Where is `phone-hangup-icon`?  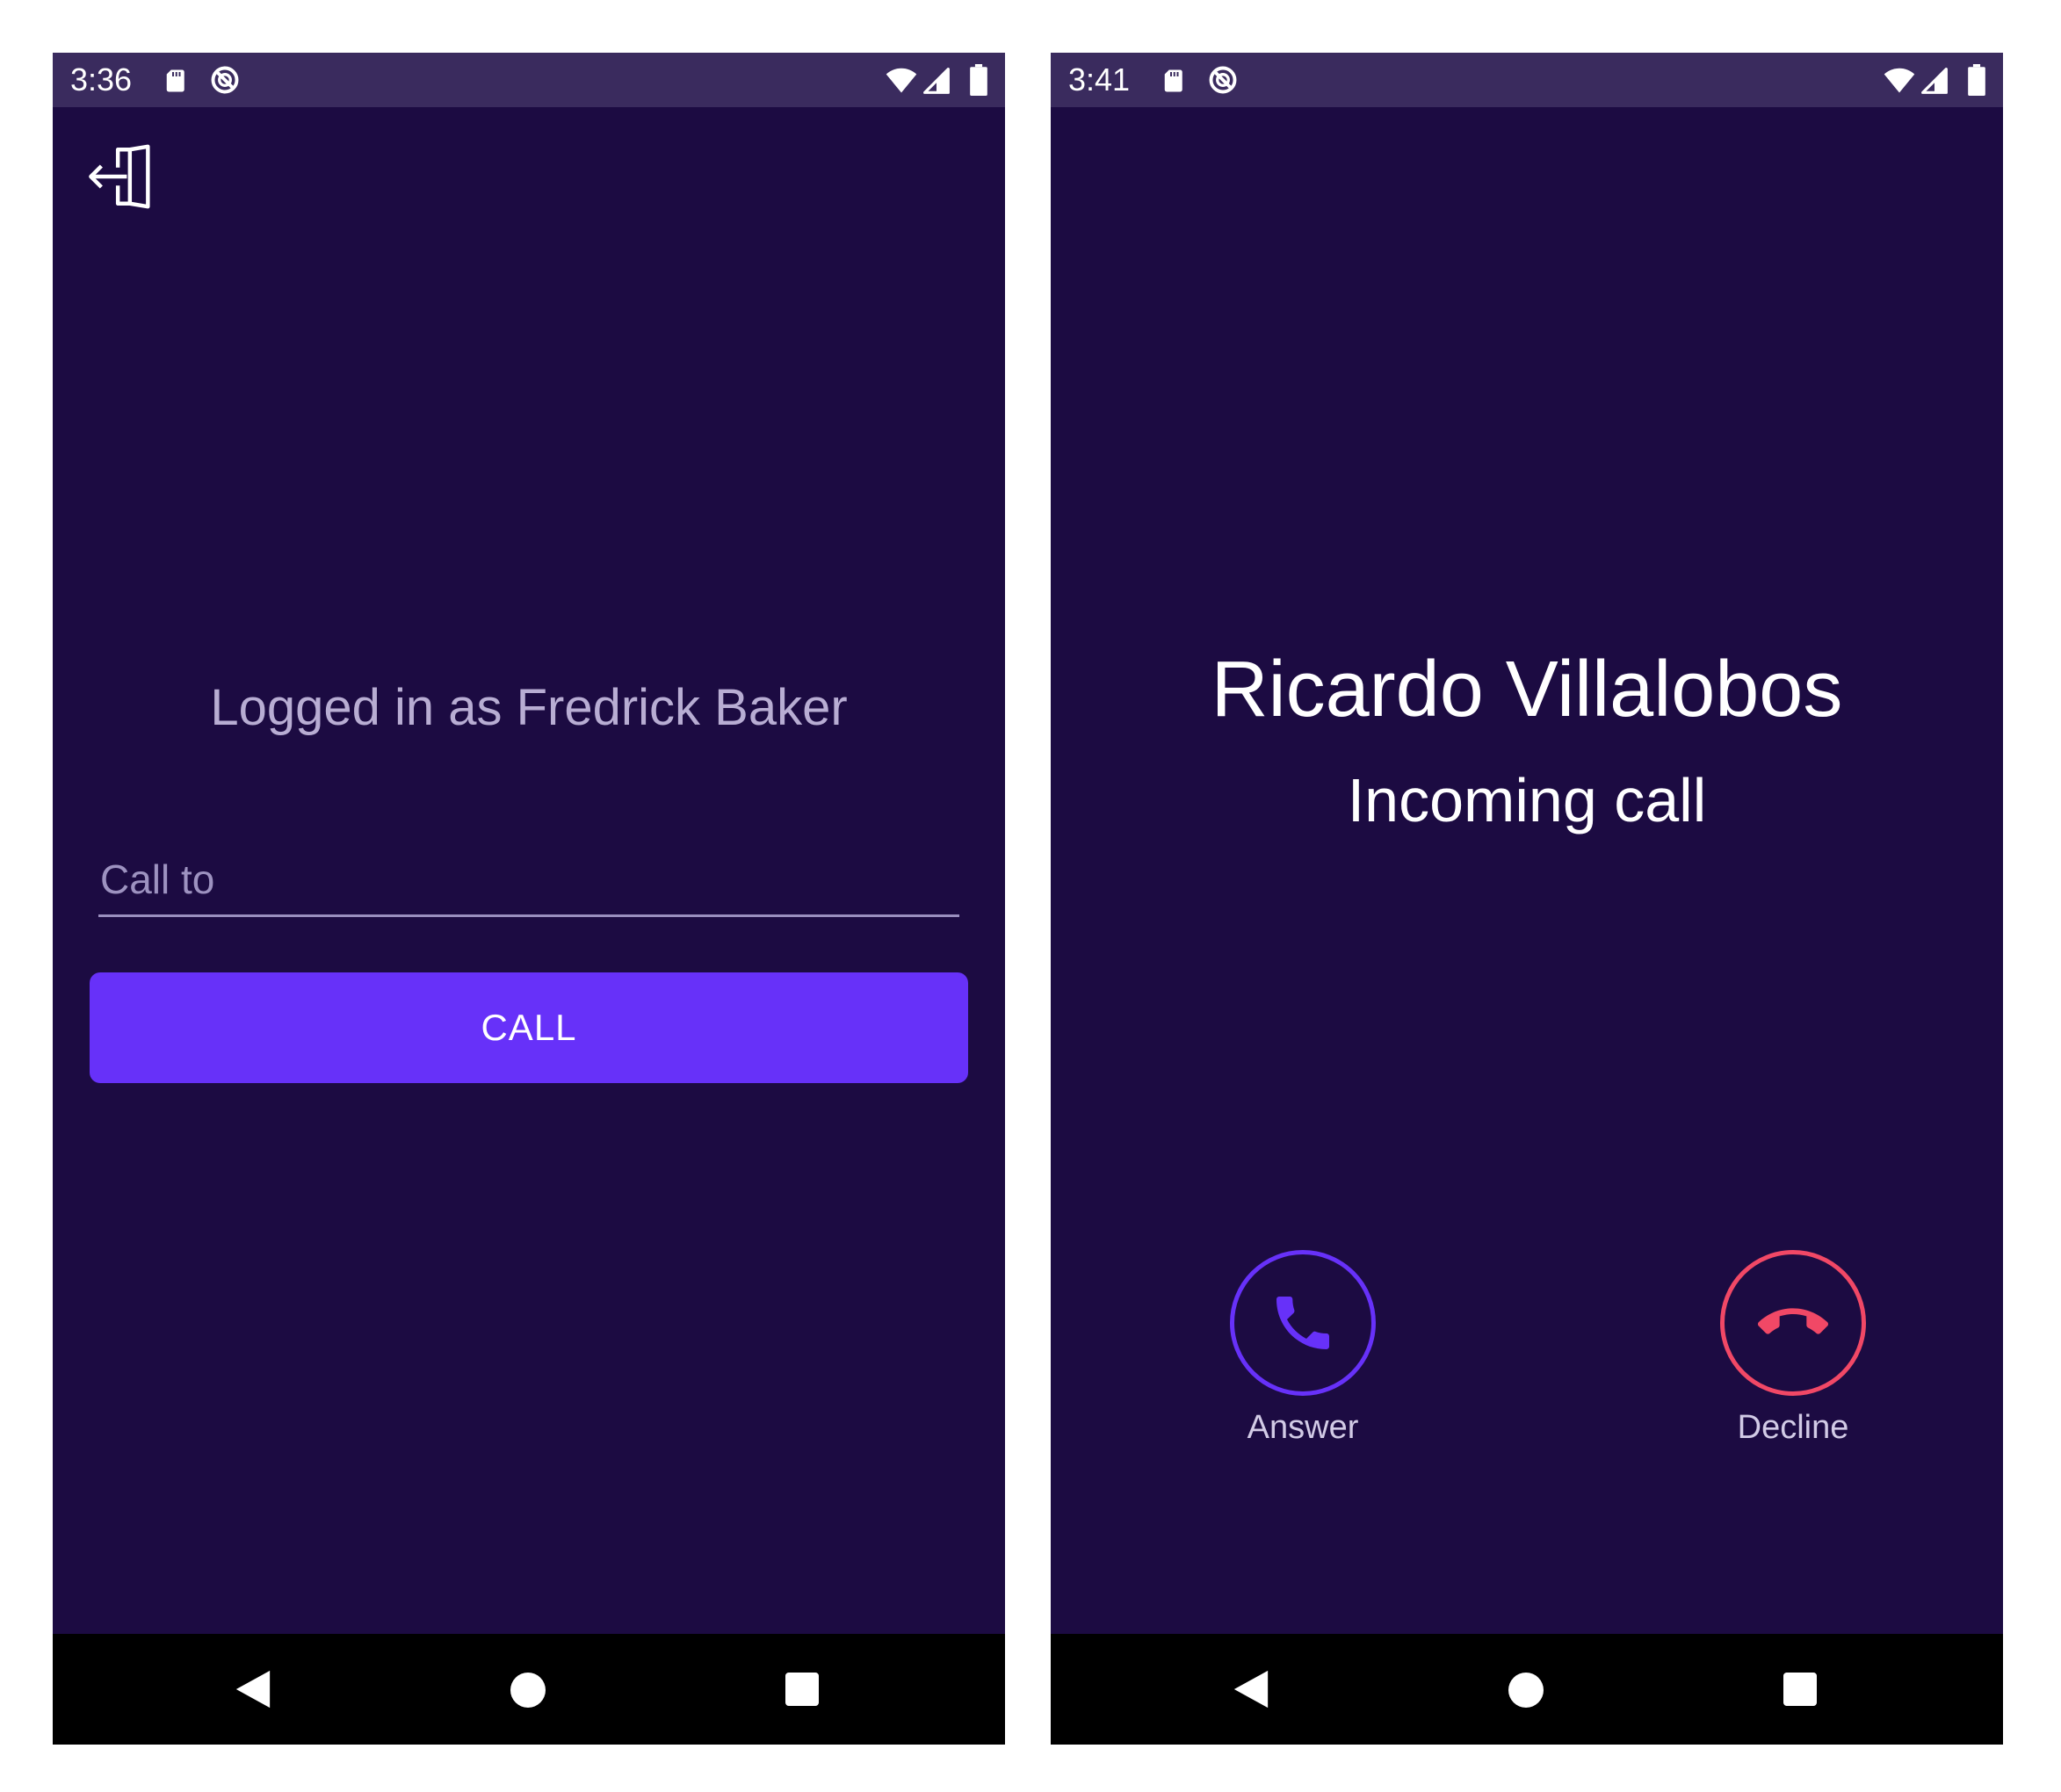 phone-hangup-icon is located at coordinates (1793, 1321).